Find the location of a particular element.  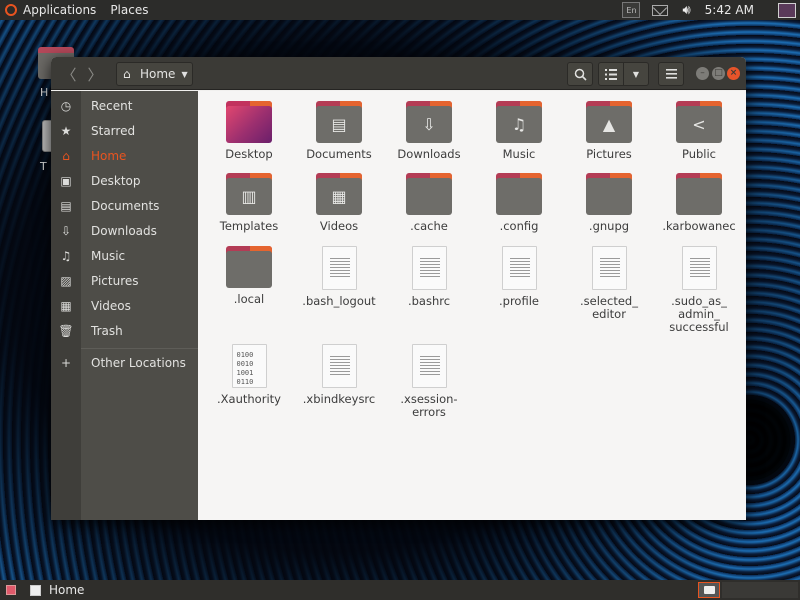

file-item: ♫ Music is located at coordinates (519, 131).